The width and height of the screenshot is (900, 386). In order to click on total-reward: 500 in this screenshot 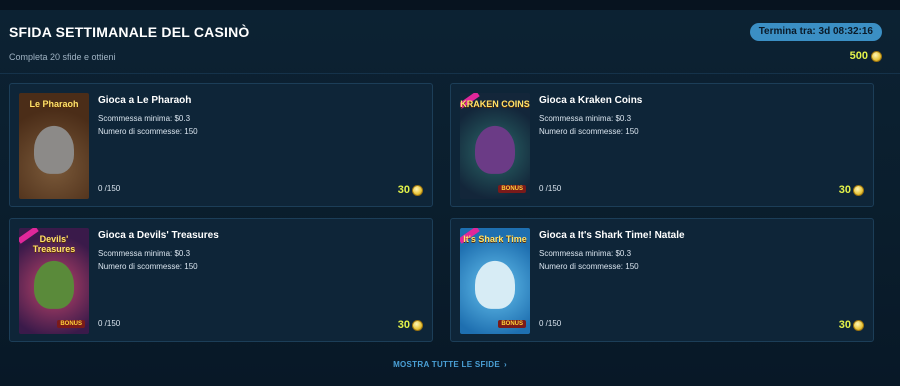, I will do `click(866, 56)`.